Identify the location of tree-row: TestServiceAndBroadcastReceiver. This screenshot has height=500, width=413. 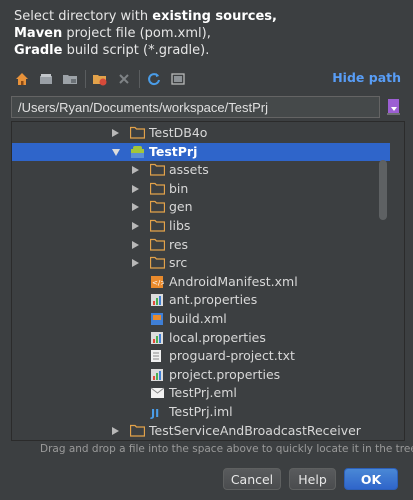
(201, 431).